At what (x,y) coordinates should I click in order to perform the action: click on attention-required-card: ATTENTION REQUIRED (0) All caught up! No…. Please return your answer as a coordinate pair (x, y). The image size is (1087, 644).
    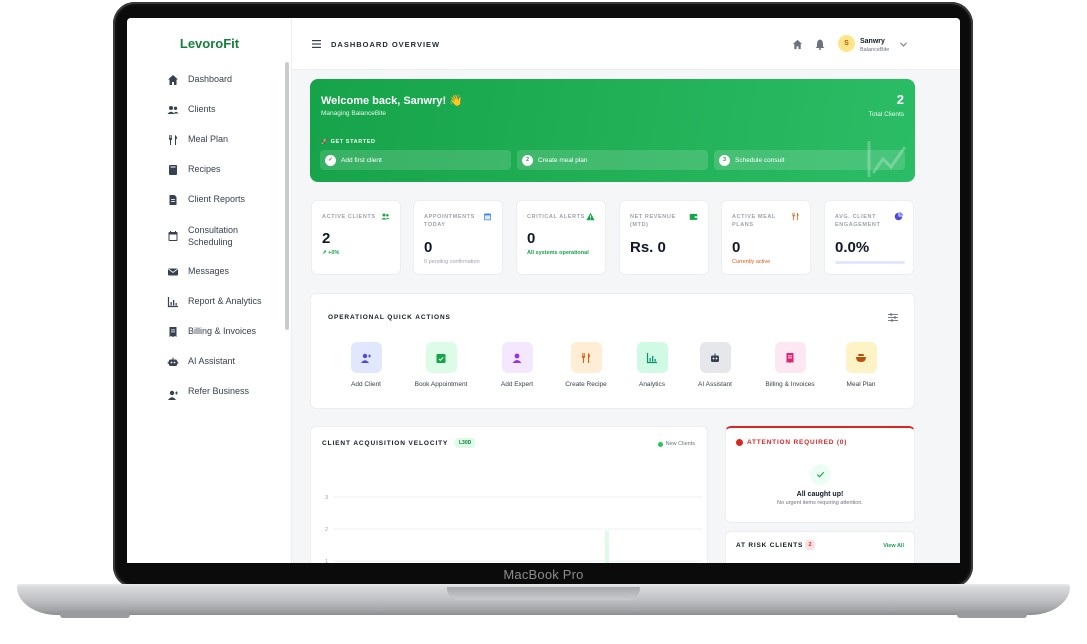
    Looking at the image, I should click on (820, 474).